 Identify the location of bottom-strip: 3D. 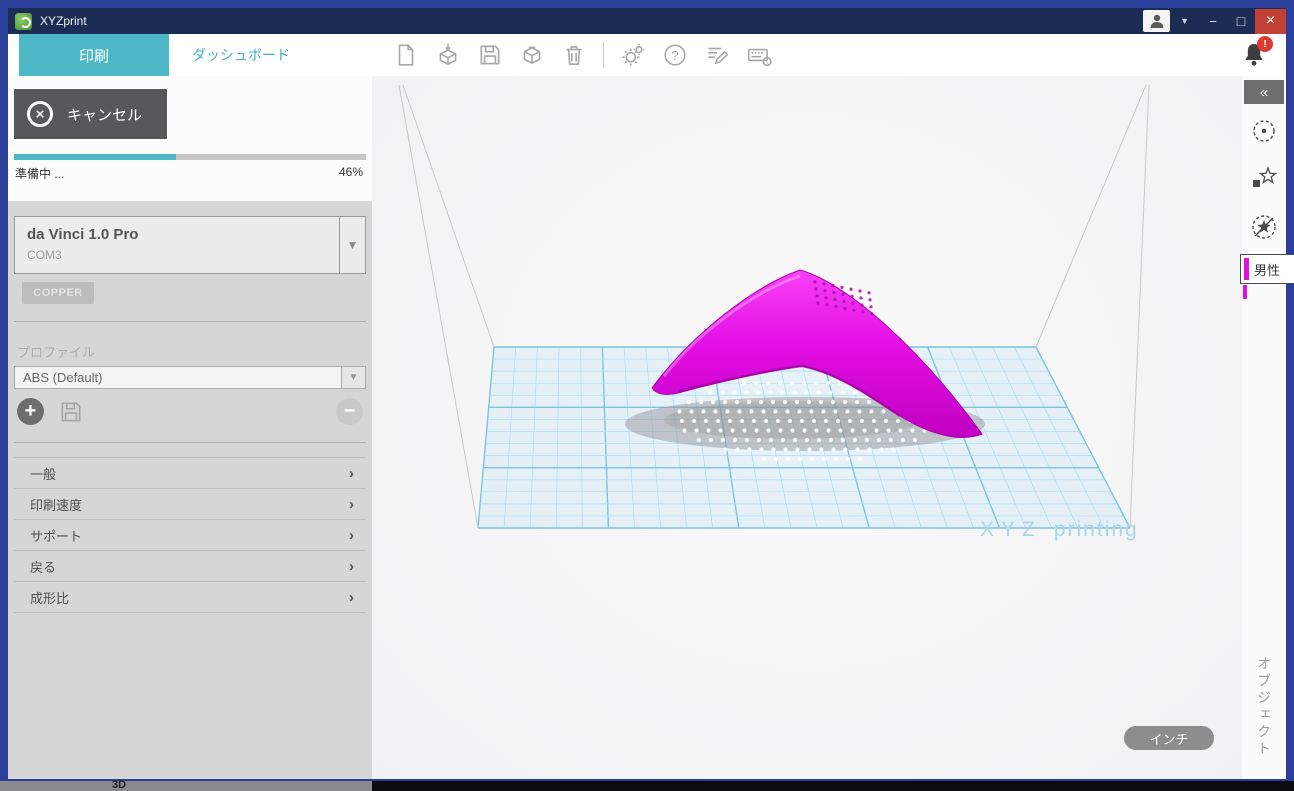
(647, 785).